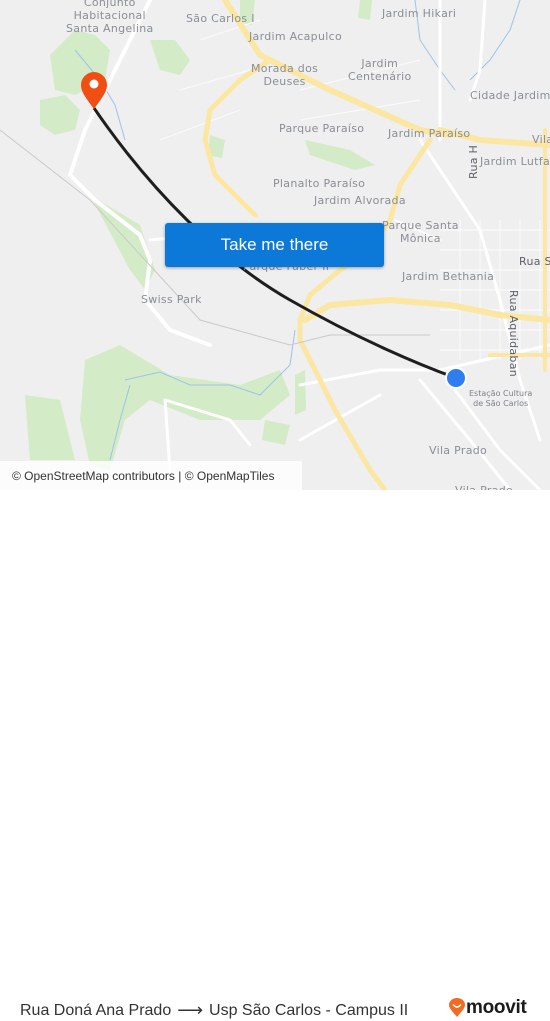 The image size is (550, 1021). Describe the element at coordinates (534, 261) in the screenshot. I see `label-rua-s: Rua S` at that location.